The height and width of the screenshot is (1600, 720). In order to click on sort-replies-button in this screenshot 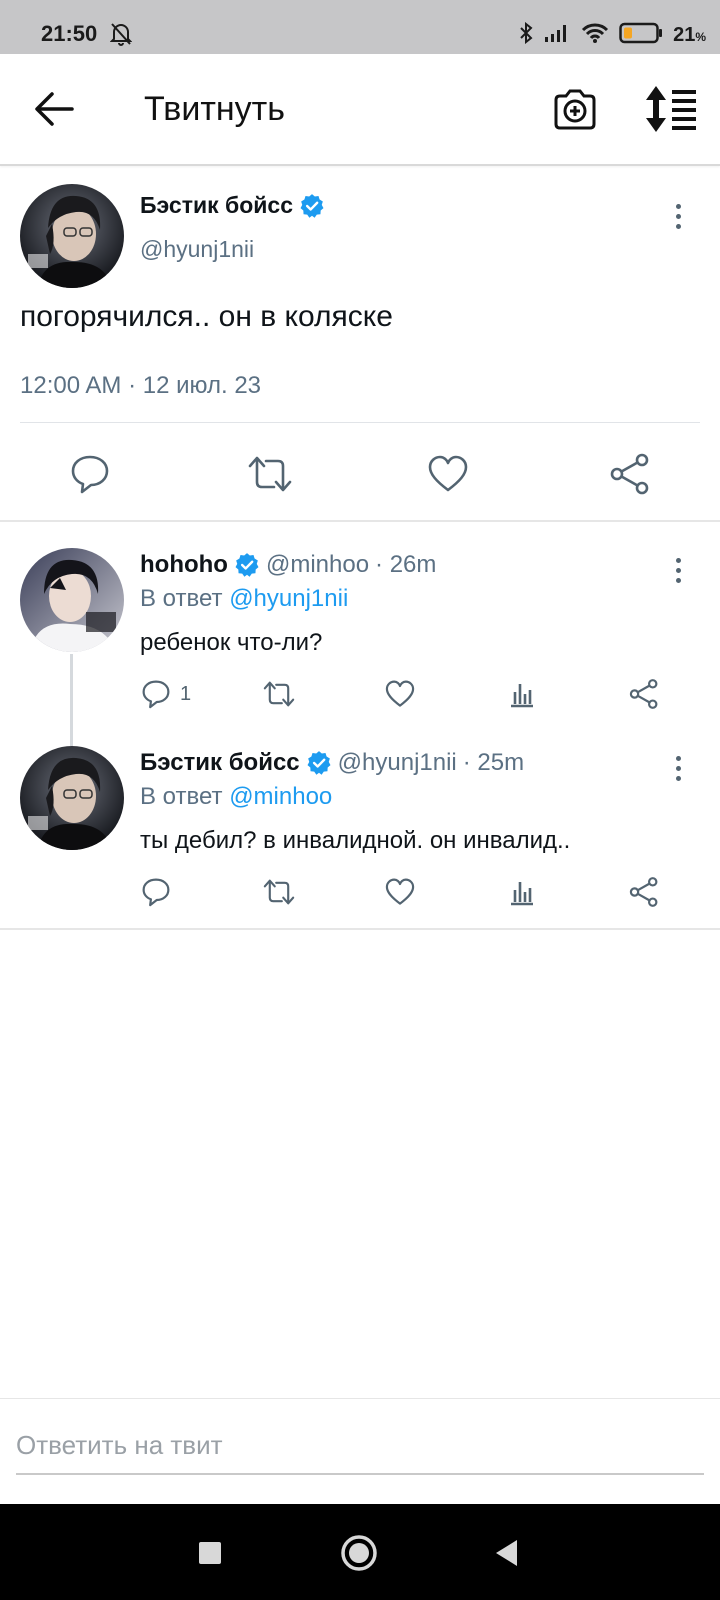, I will do `click(672, 109)`.